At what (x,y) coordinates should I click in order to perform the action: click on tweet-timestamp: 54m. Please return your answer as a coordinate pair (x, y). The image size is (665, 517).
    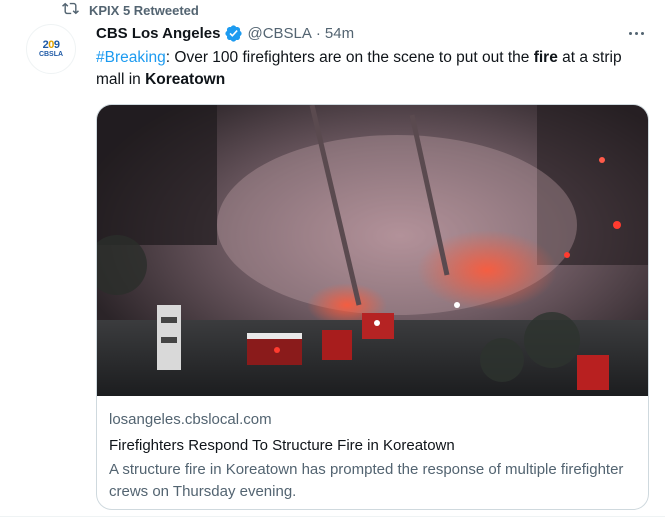
    Looking at the image, I should click on (339, 33).